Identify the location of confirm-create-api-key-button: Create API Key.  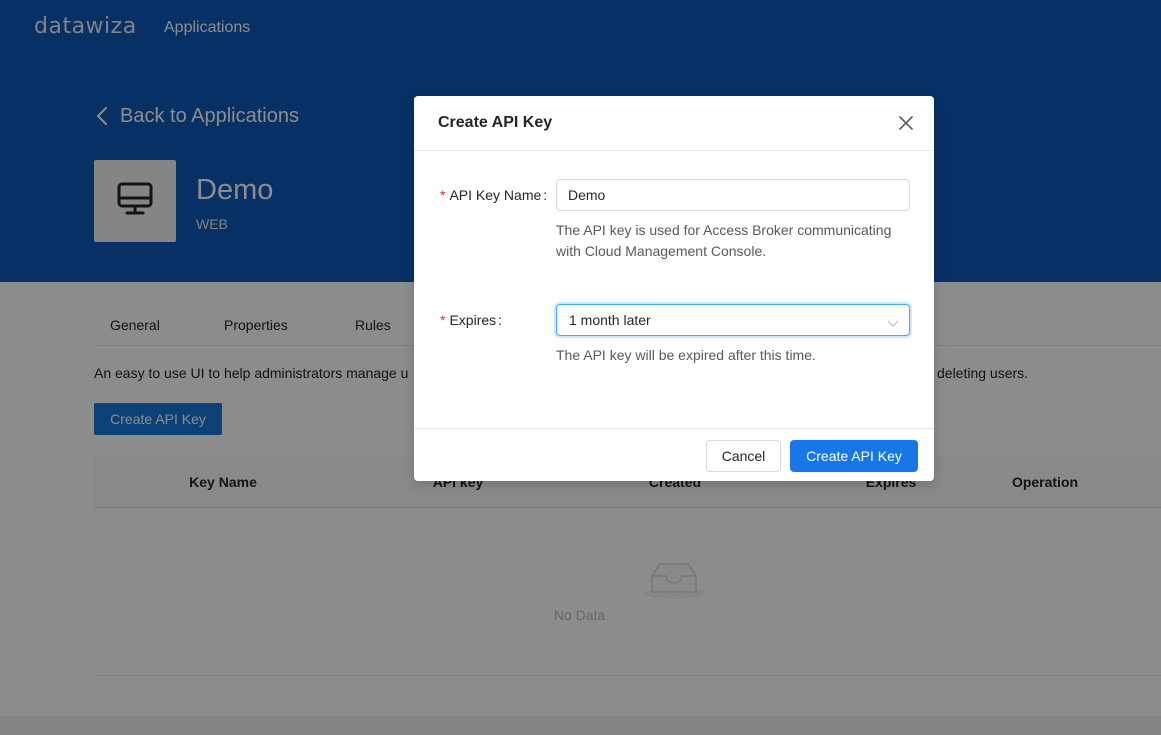
(854, 456).